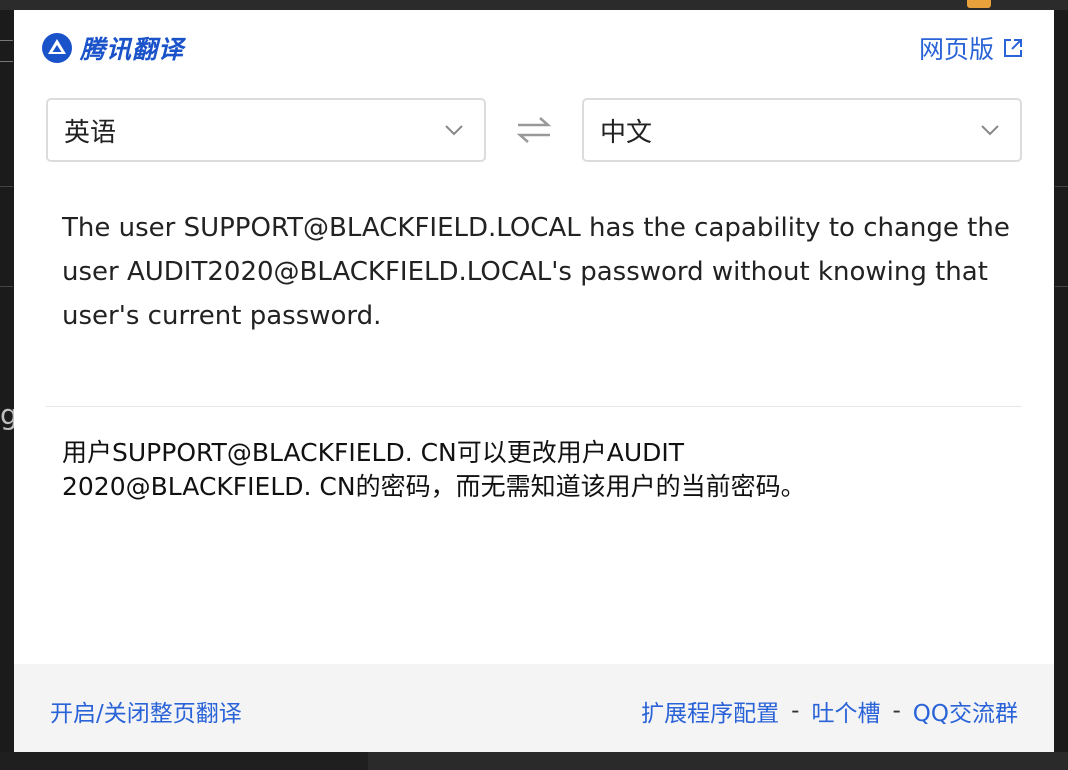 The height and width of the screenshot is (770, 1068). I want to click on background-bottom-block, so click(718, 761).